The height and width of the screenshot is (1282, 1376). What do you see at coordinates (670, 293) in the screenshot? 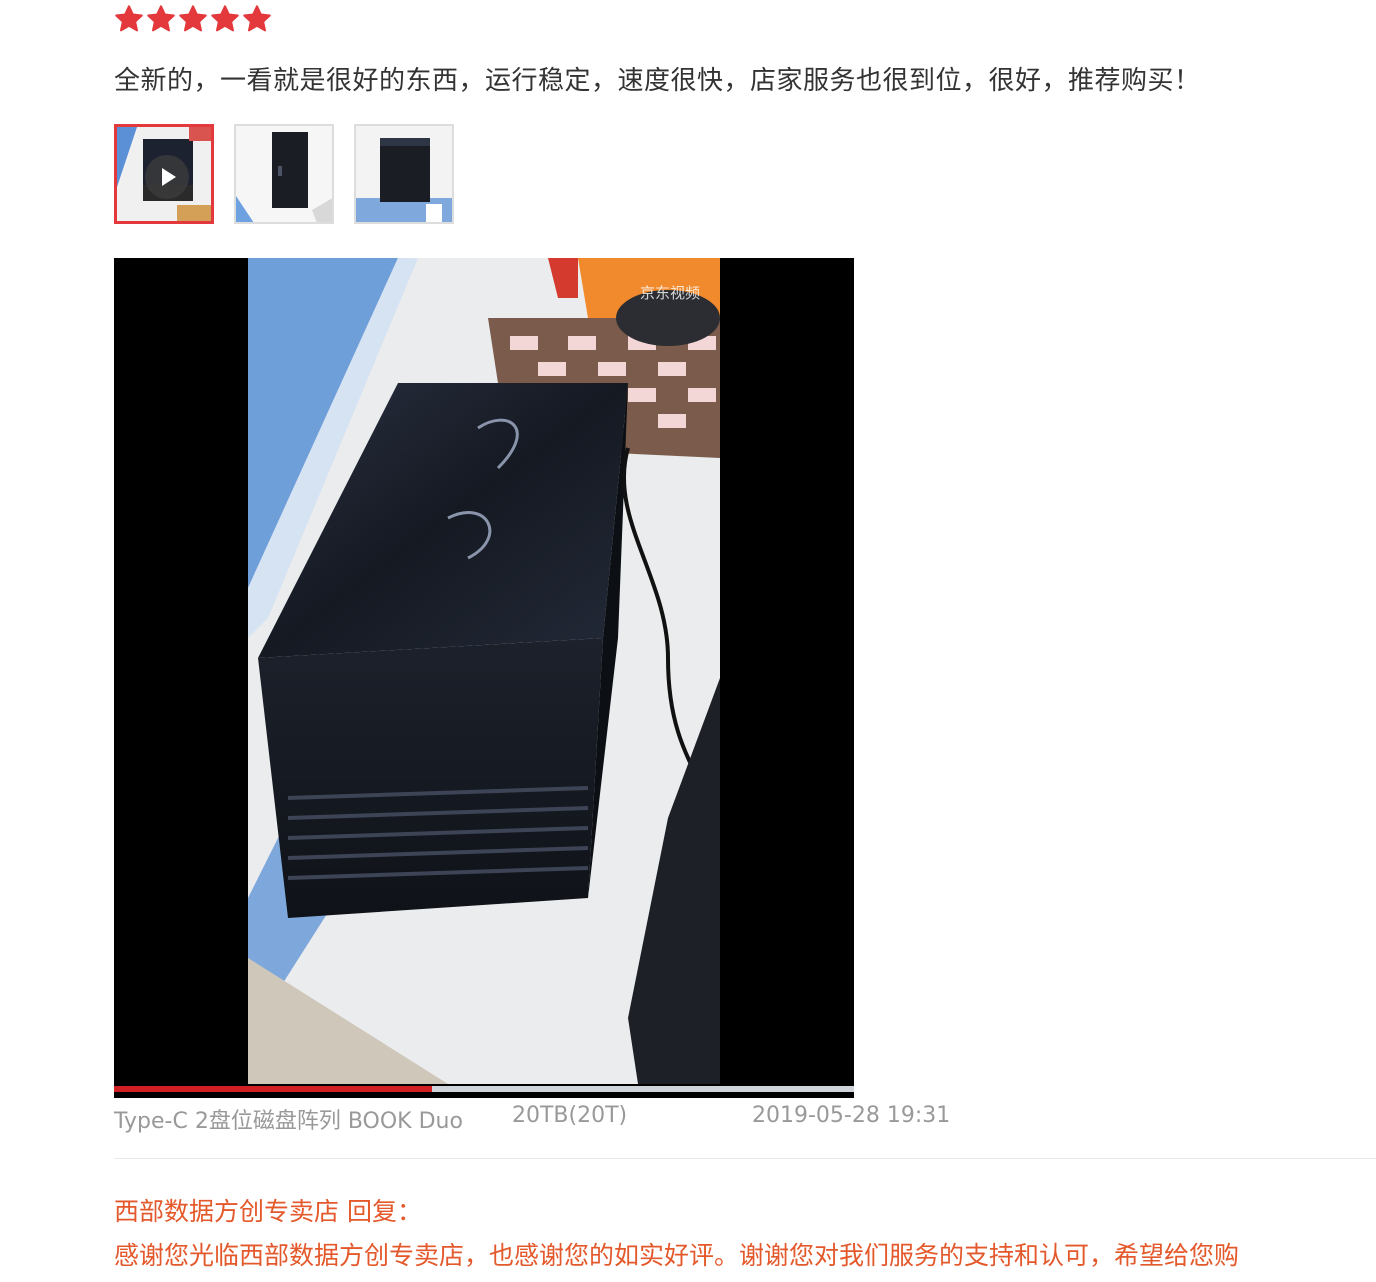
I see `video-watermark: 京东视频` at bounding box center [670, 293].